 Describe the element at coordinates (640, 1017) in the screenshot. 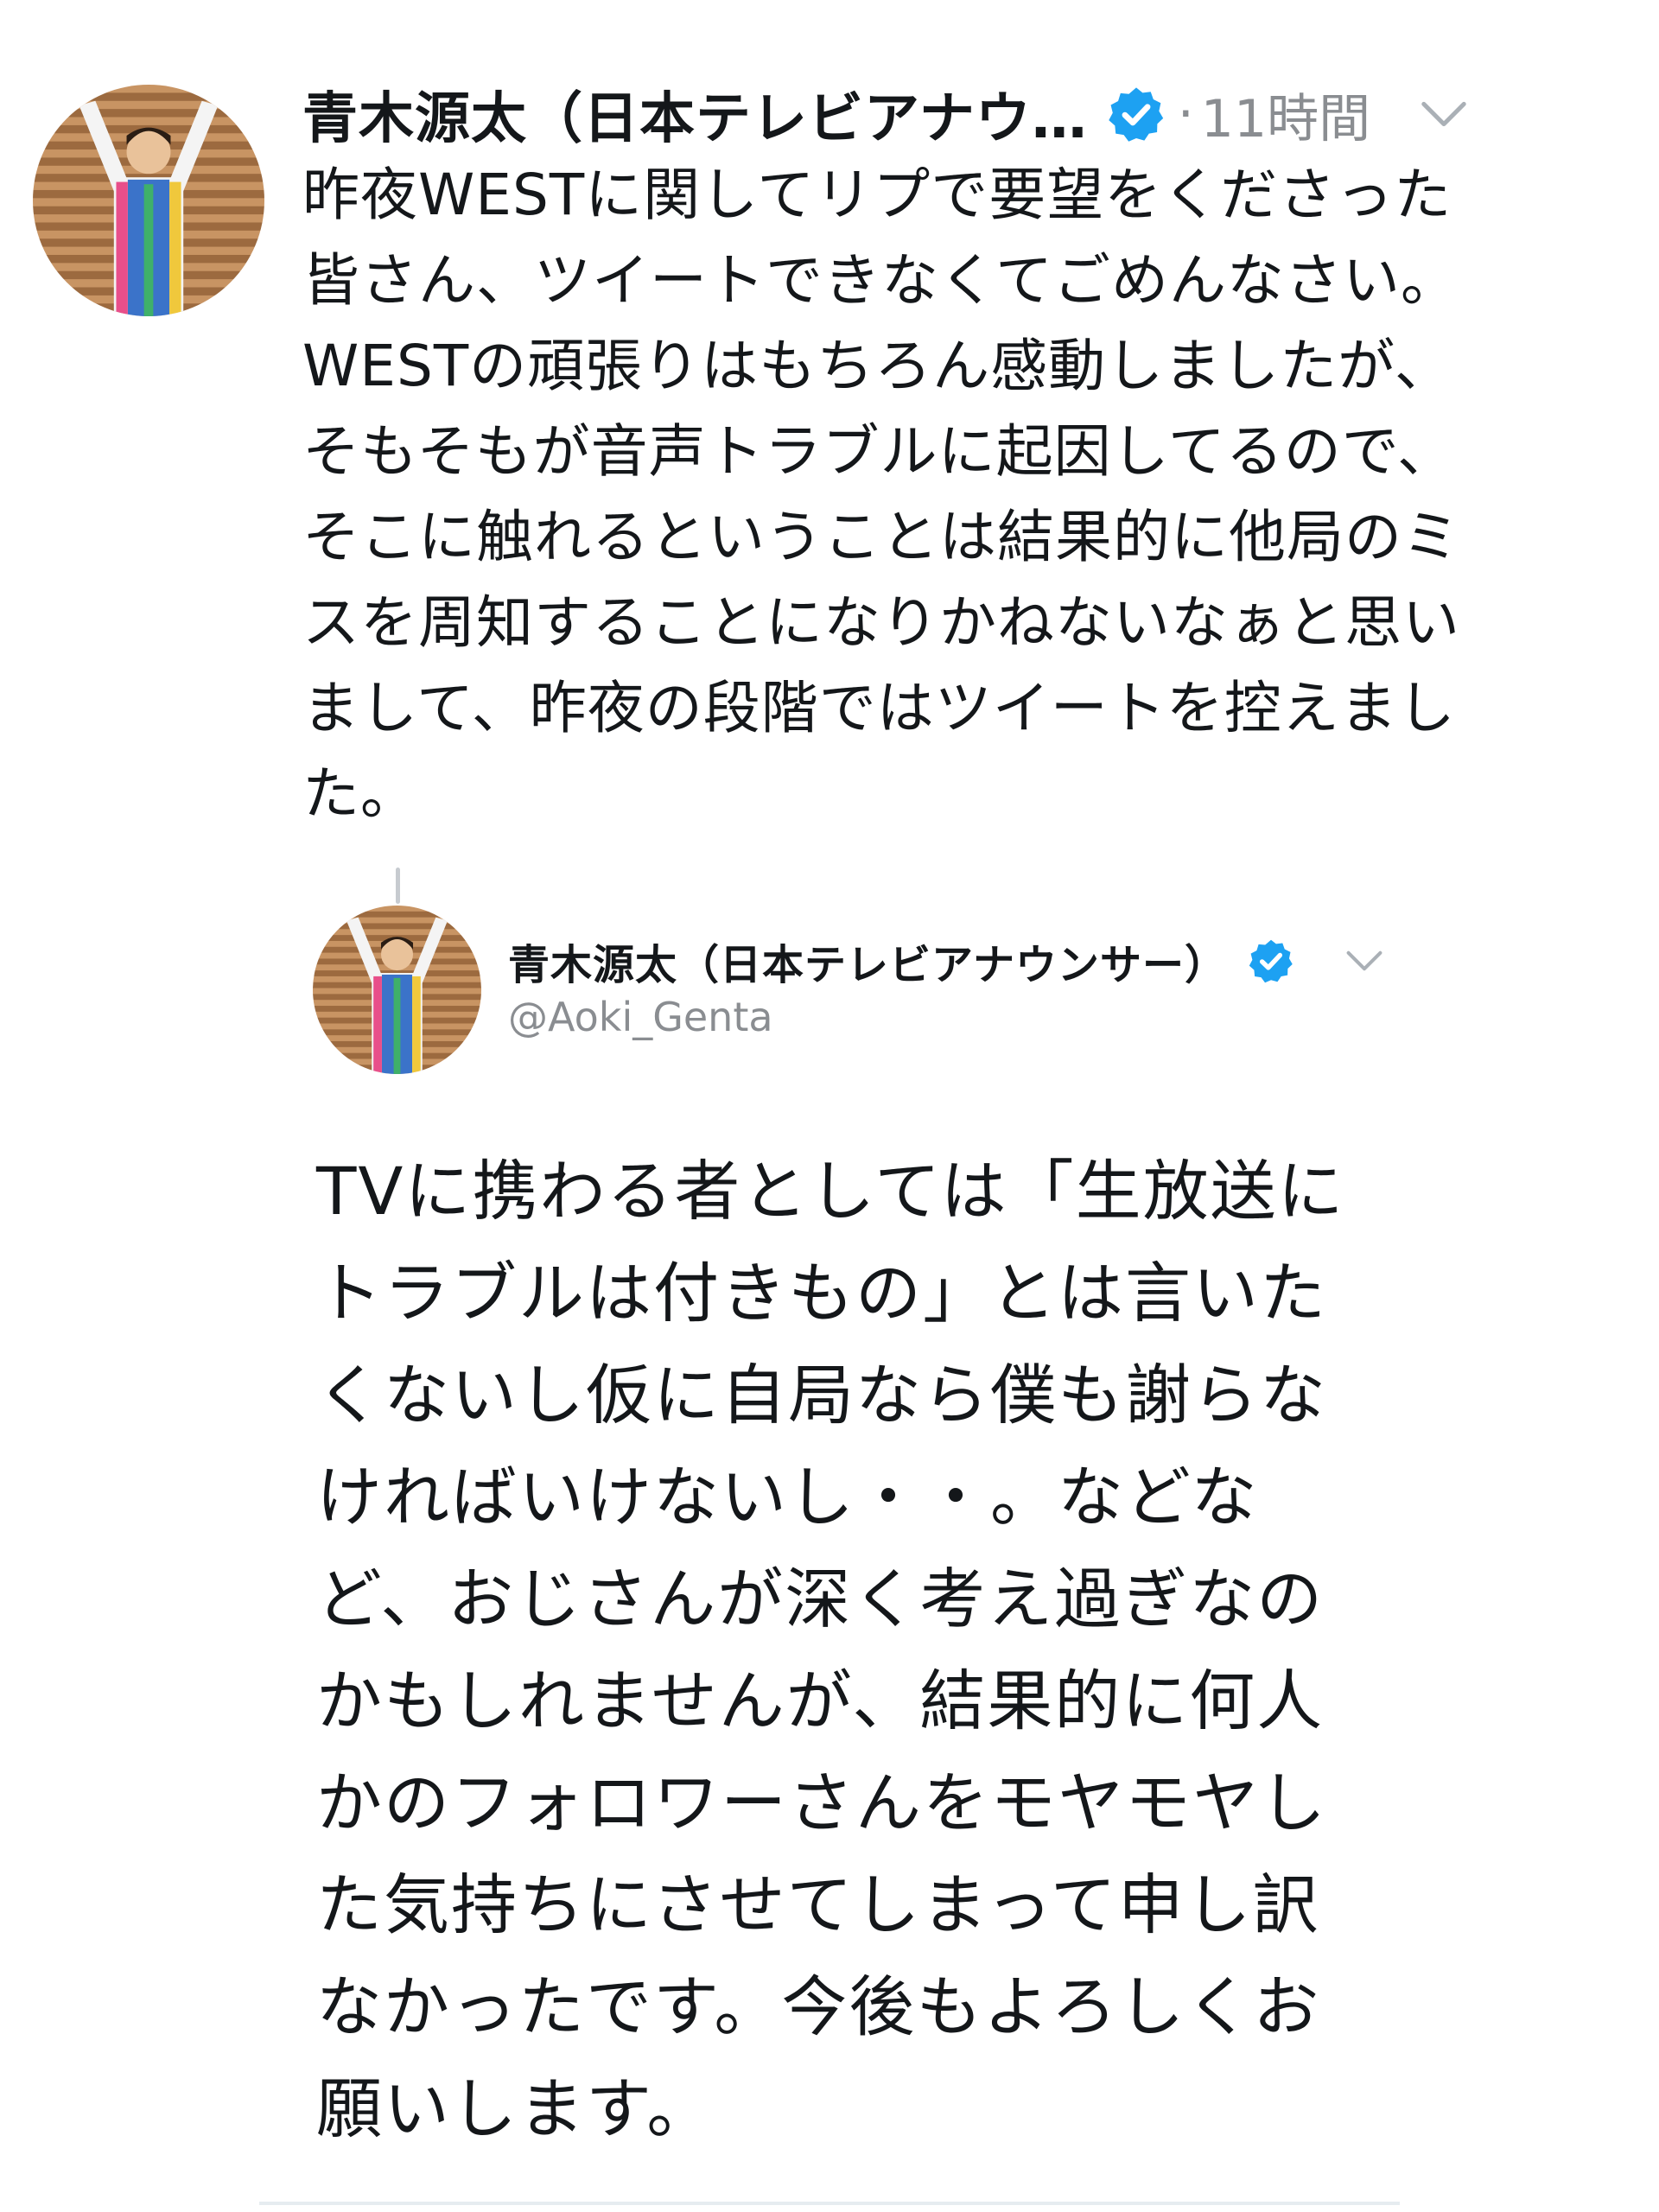

I see `quoted-author-handle: @Aoki_Genta` at that location.